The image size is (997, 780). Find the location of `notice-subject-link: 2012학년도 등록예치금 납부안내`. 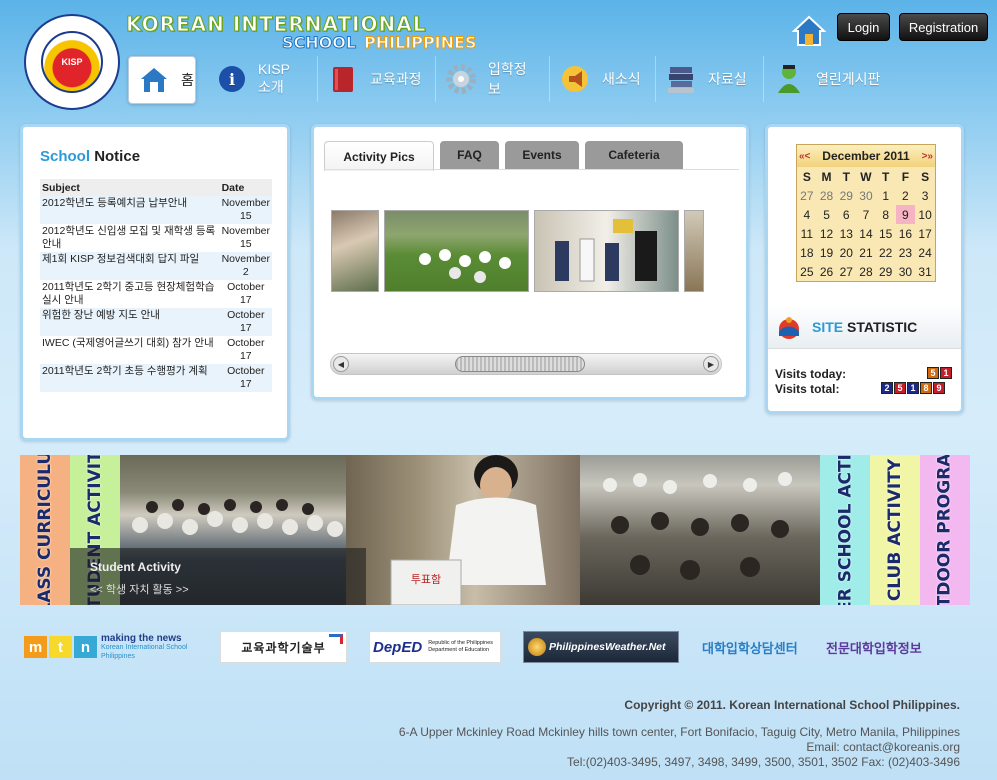

notice-subject-link: 2012학년도 등록예치금 납부안내 is located at coordinates (130, 210).